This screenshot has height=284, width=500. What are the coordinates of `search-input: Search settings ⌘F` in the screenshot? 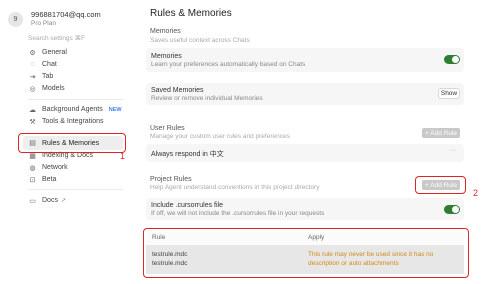 It's located at (56, 38).